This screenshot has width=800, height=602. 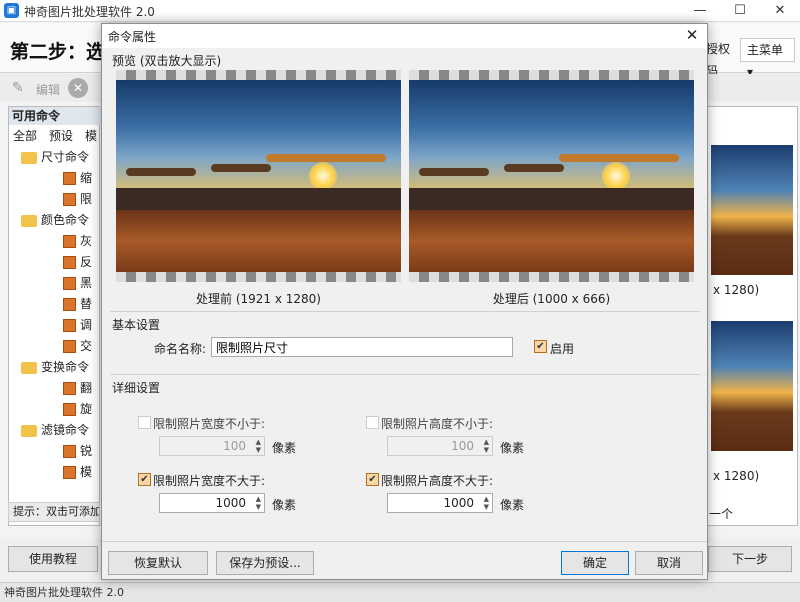 What do you see at coordinates (404, 36) in the screenshot?
I see `dialog-titlebar` at bounding box center [404, 36].